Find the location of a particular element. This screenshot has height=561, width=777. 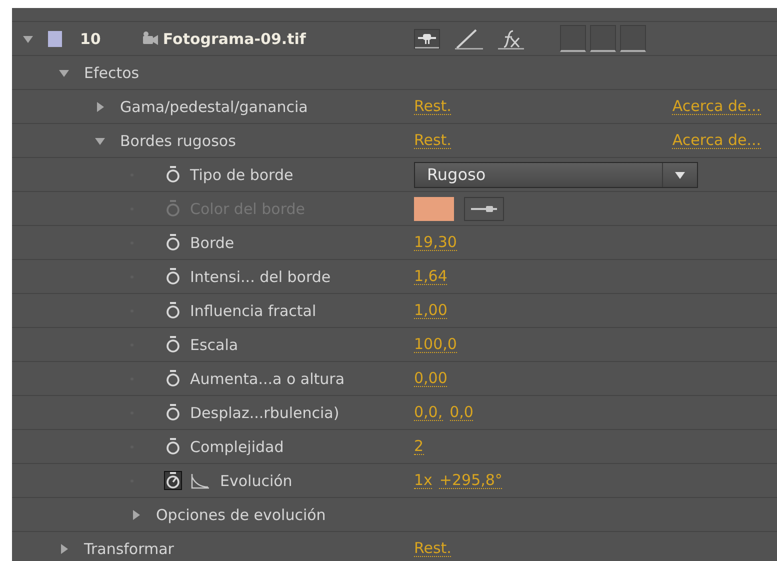

graph-icon is located at coordinates (200, 480).